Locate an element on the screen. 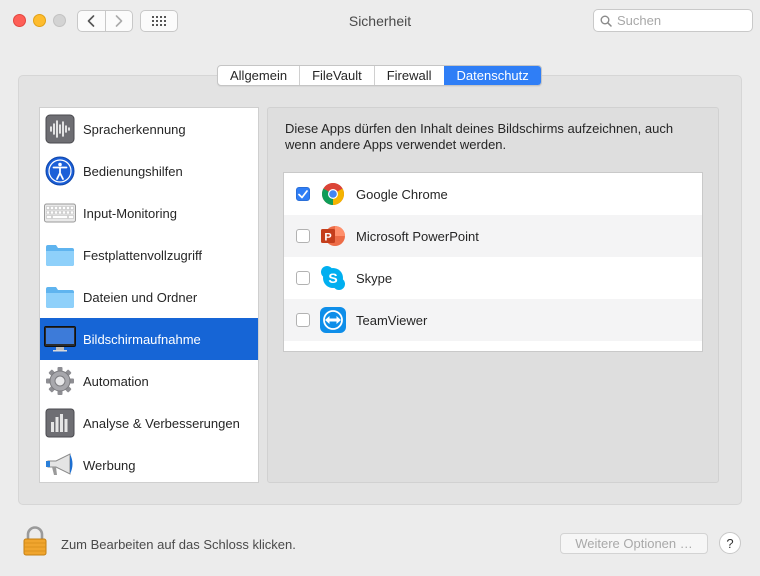  sidebar-item-bedienungshilfen: Bedienungshilfen is located at coordinates (149, 171).